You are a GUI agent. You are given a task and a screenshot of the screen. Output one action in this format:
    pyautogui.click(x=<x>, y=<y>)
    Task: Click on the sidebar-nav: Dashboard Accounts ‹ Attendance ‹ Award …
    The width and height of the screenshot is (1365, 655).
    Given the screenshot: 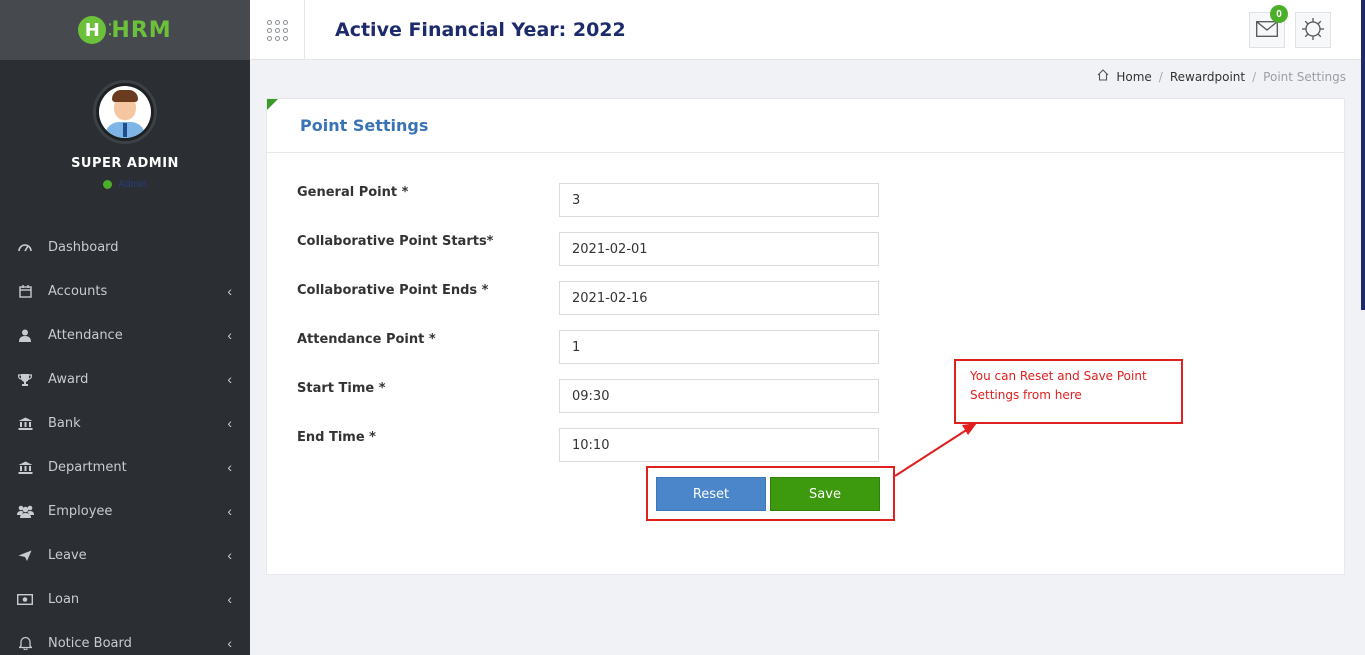 What is the action you would take?
    pyautogui.click(x=125, y=440)
    